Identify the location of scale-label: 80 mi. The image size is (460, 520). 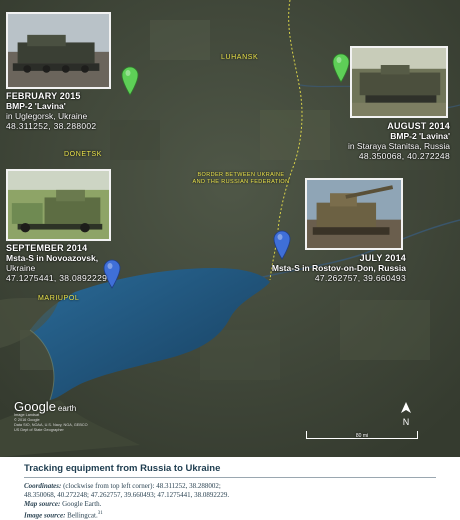
(362, 436).